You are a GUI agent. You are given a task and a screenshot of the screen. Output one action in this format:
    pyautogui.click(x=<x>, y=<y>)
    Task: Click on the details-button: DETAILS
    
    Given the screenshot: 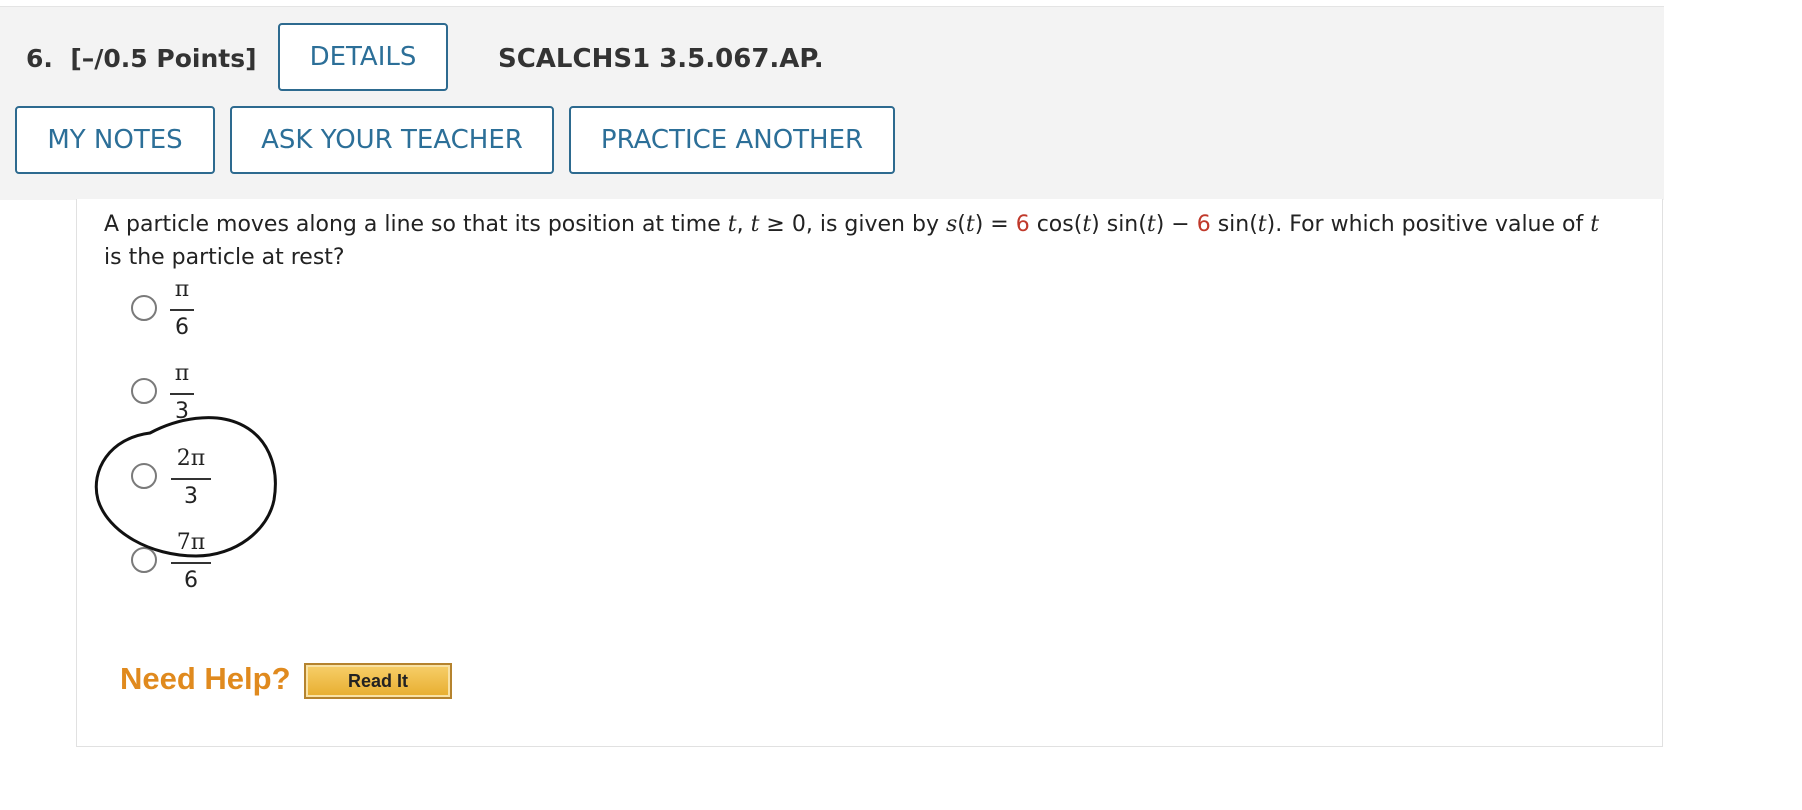 What is the action you would take?
    pyautogui.click(x=363, y=57)
    